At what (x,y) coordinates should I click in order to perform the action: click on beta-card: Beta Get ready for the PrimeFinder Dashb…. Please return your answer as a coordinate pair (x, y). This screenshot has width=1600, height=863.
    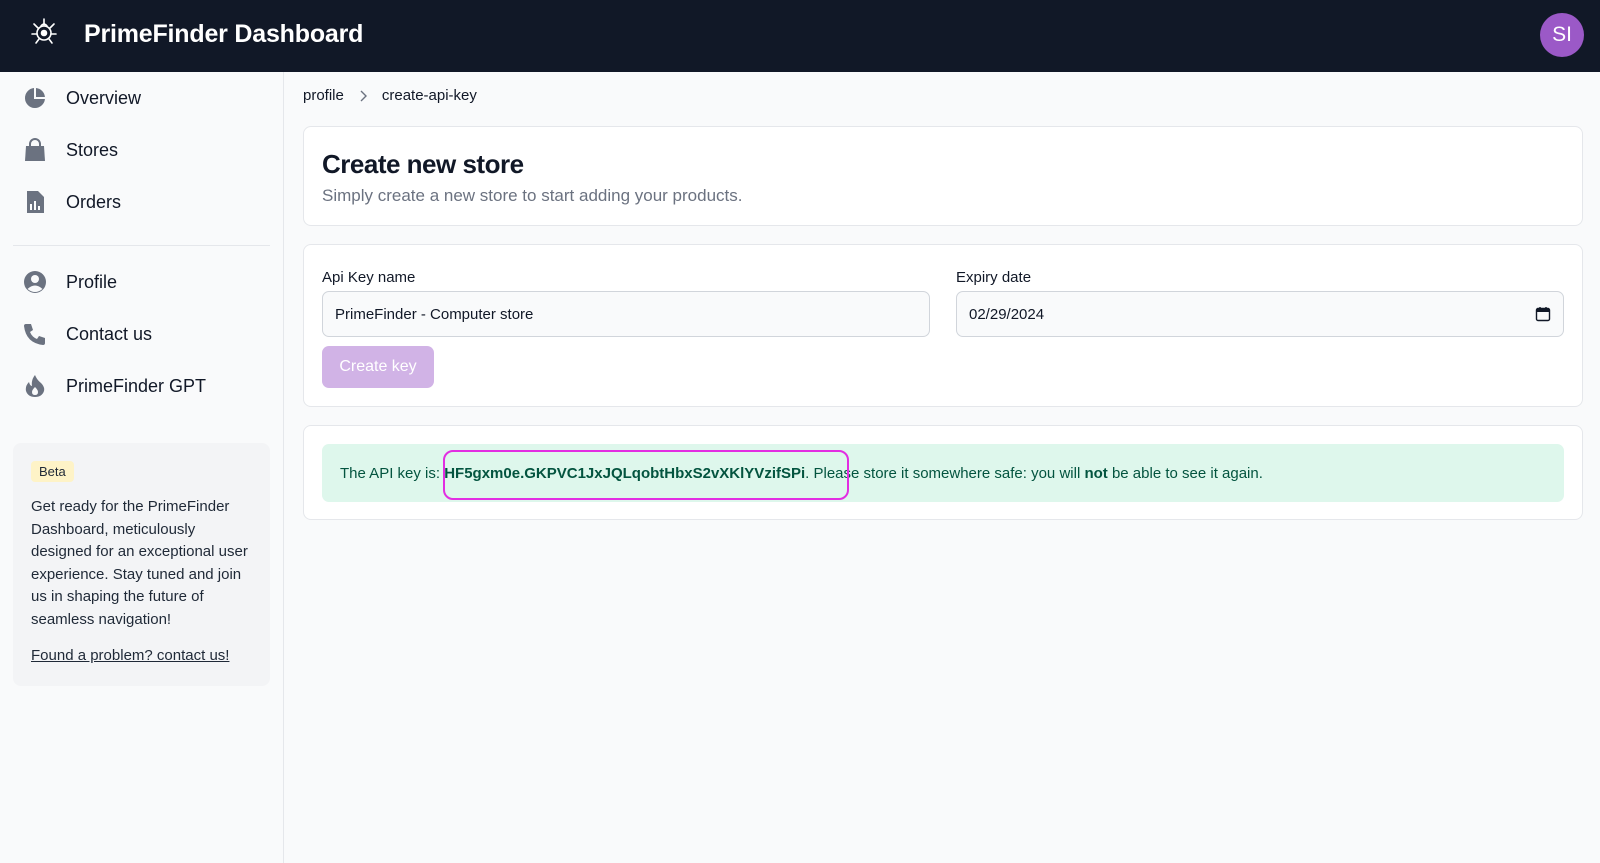
    Looking at the image, I should click on (141, 564).